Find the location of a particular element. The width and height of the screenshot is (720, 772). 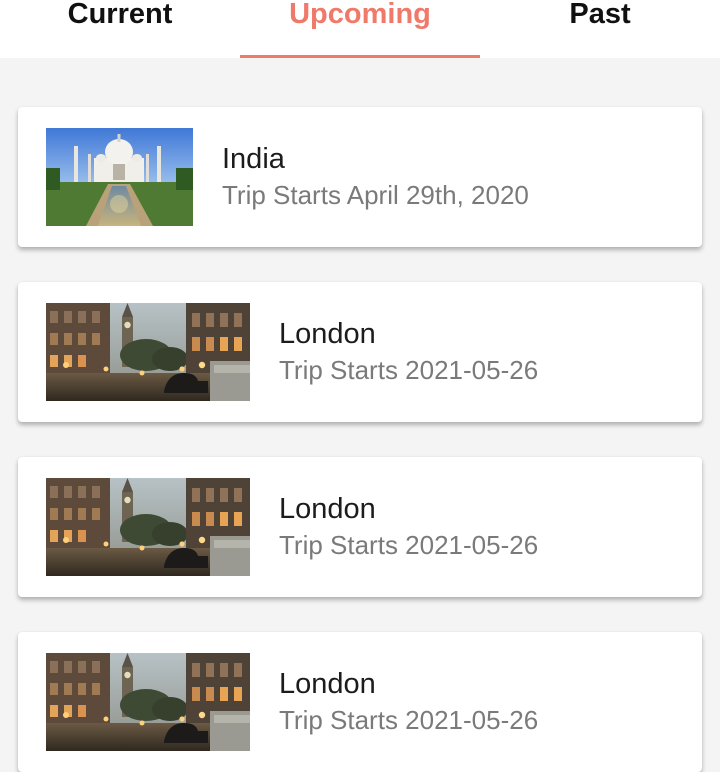

tab-past: Past is located at coordinates (600, 29).